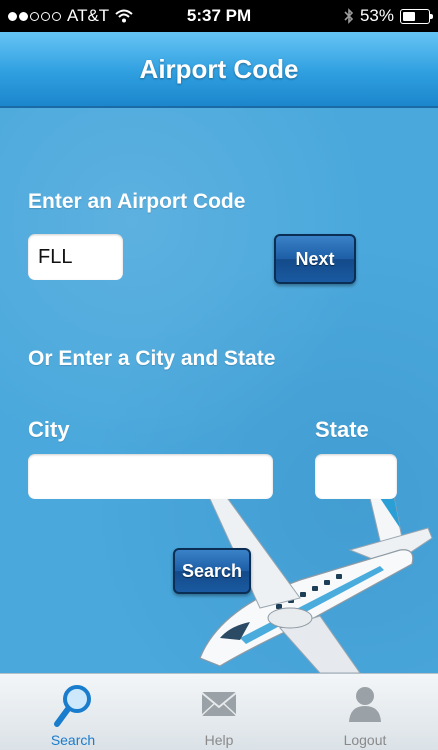 This screenshot has width=438, height=750. I want to click on city-input, so click(150, 476).